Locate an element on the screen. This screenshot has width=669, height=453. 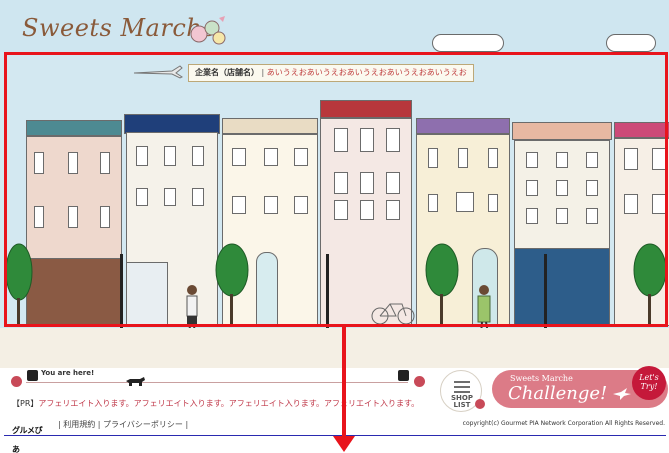
pr-tag: 【PR】 is located at coordinates (25, 403).